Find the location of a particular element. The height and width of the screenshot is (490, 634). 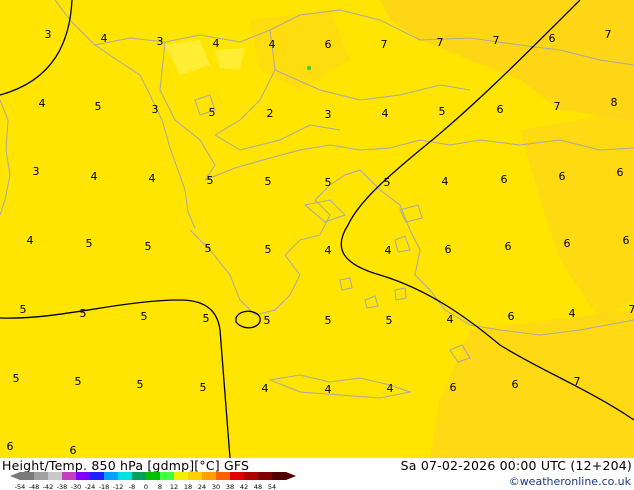

color-scale-tick-label: 48 is located at coordinates (258, 486).